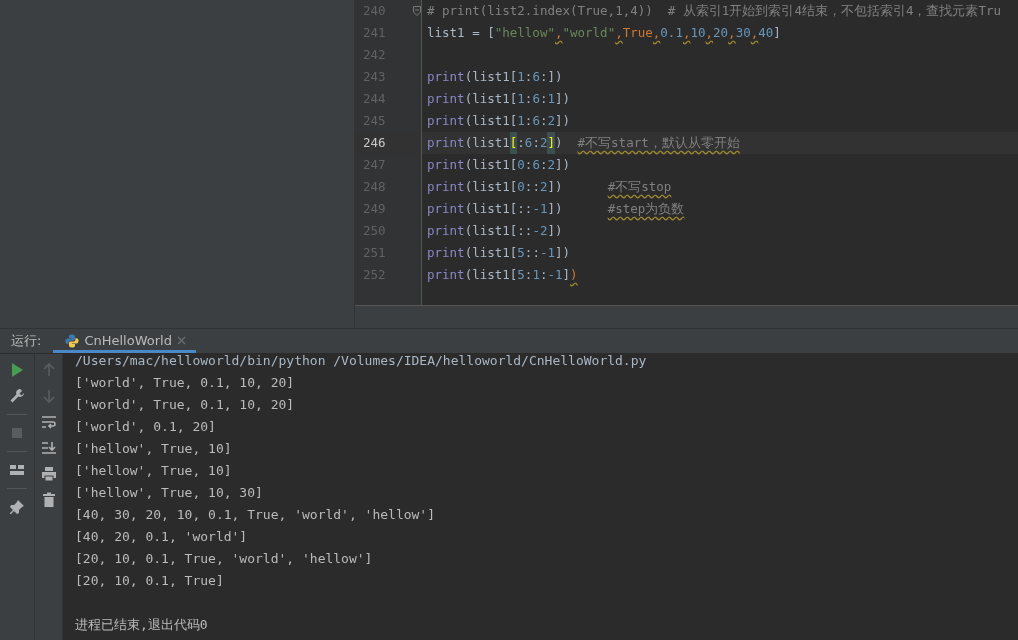 This screenshot has width=1018, height=640. Describe the element at coordinates (224, 559) in the screenshot. I see `console-line: [20, 10, 0.1, True, 'world', 'hellow']` at that location.